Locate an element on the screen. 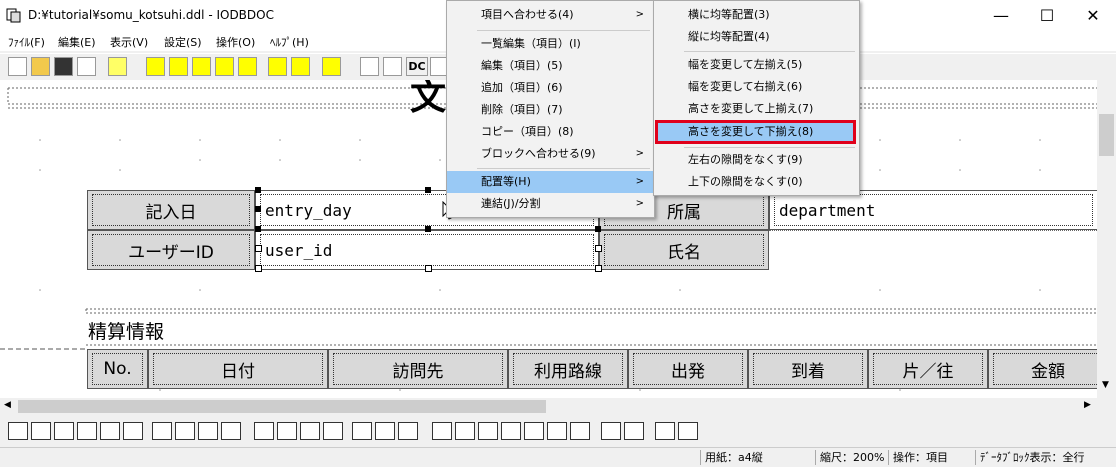  dc-icon: DC is located at coordinates (417, 66).